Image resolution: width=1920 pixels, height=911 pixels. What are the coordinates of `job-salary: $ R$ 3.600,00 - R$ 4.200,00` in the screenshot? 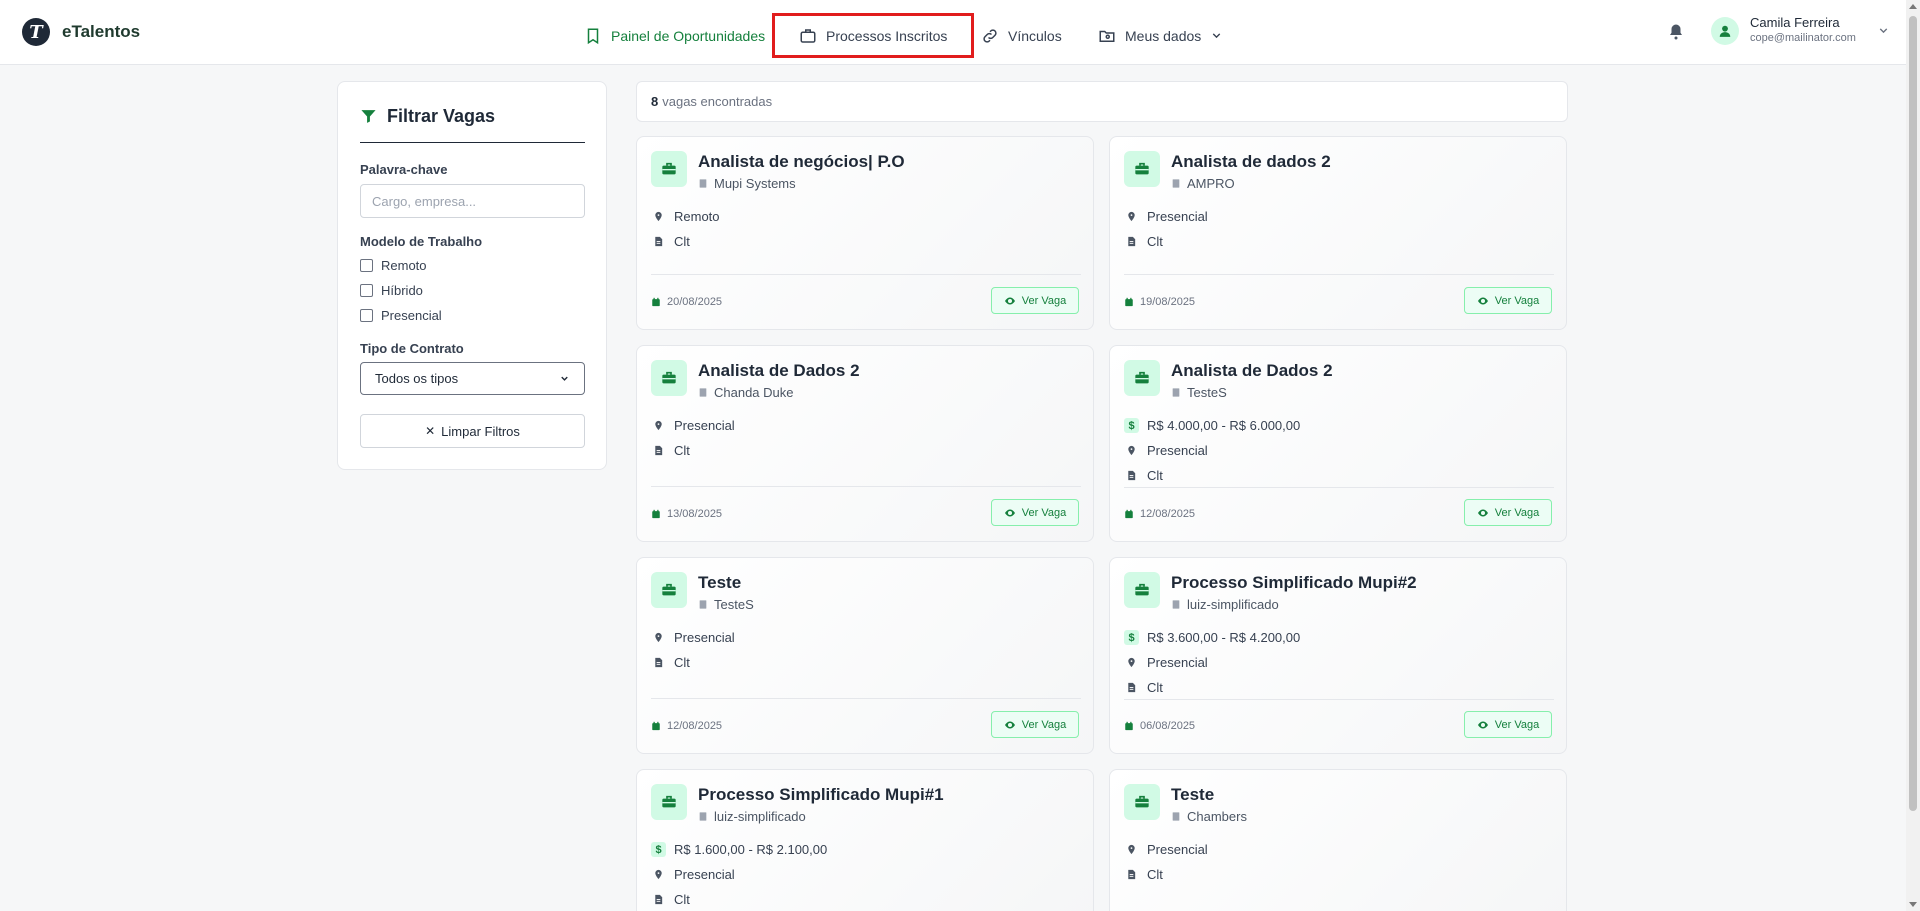 It's located at (1212, 637).